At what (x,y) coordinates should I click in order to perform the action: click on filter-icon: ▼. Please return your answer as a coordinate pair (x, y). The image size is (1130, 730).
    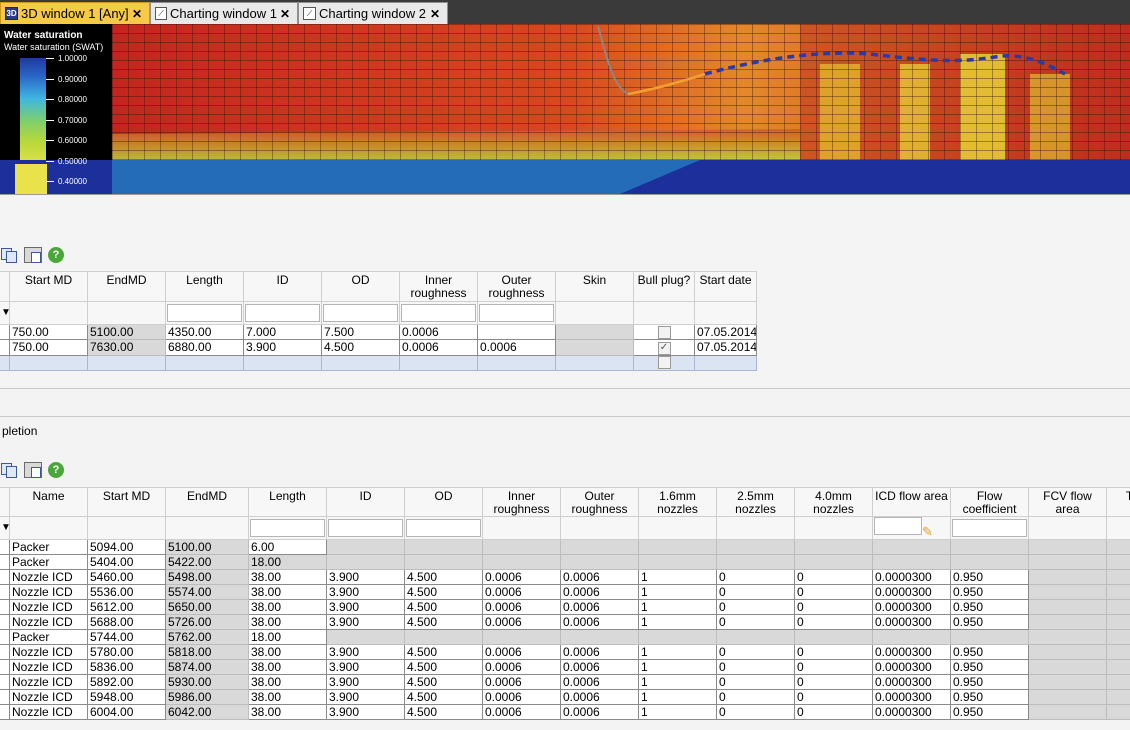
    Looking at the image, I should click on (5, 528).